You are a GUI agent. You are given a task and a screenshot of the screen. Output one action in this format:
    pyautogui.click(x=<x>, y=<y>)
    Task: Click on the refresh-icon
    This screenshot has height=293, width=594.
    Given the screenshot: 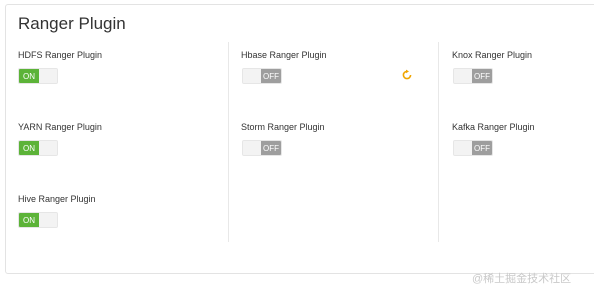 What is the action you would take?
    pyautogui.click(x=407, y=75)
    